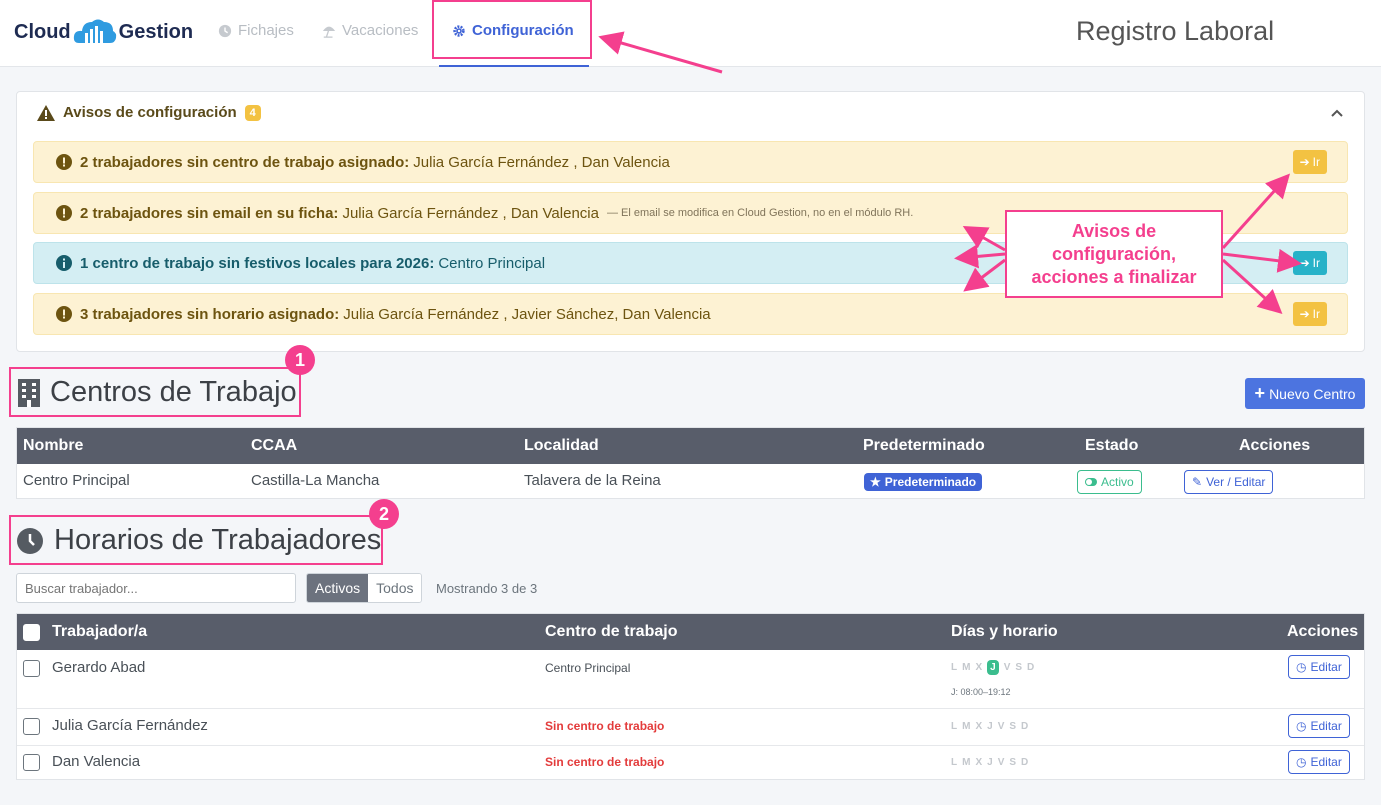  I want to click on estado-toggle: Activo, so click(1109, 482).